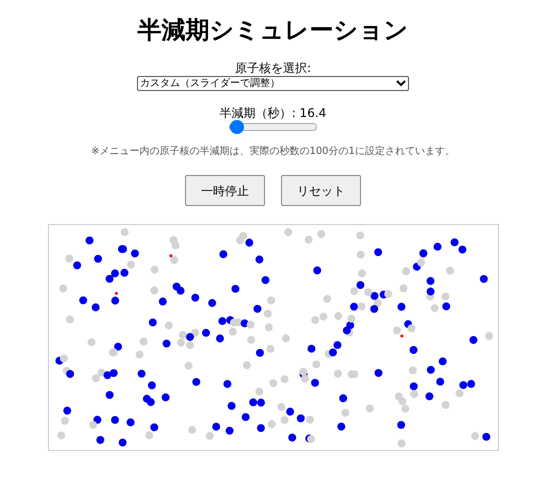  Describe the element at coordinates (321, 190) in the screenshot. I see `control-button: リセット` at that location.